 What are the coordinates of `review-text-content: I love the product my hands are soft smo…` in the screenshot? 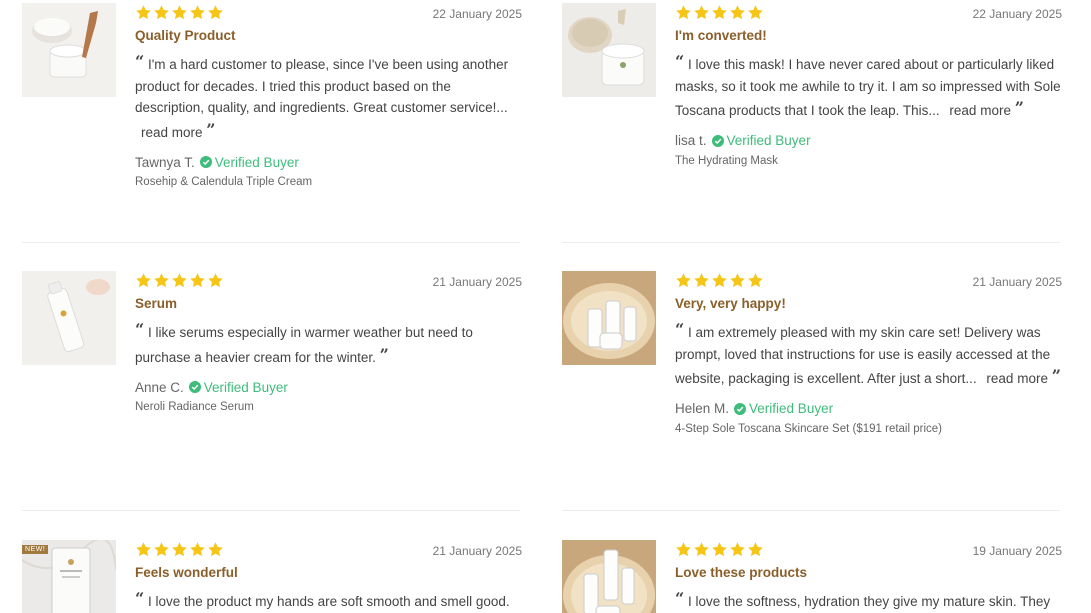 It's located at (328, 601).